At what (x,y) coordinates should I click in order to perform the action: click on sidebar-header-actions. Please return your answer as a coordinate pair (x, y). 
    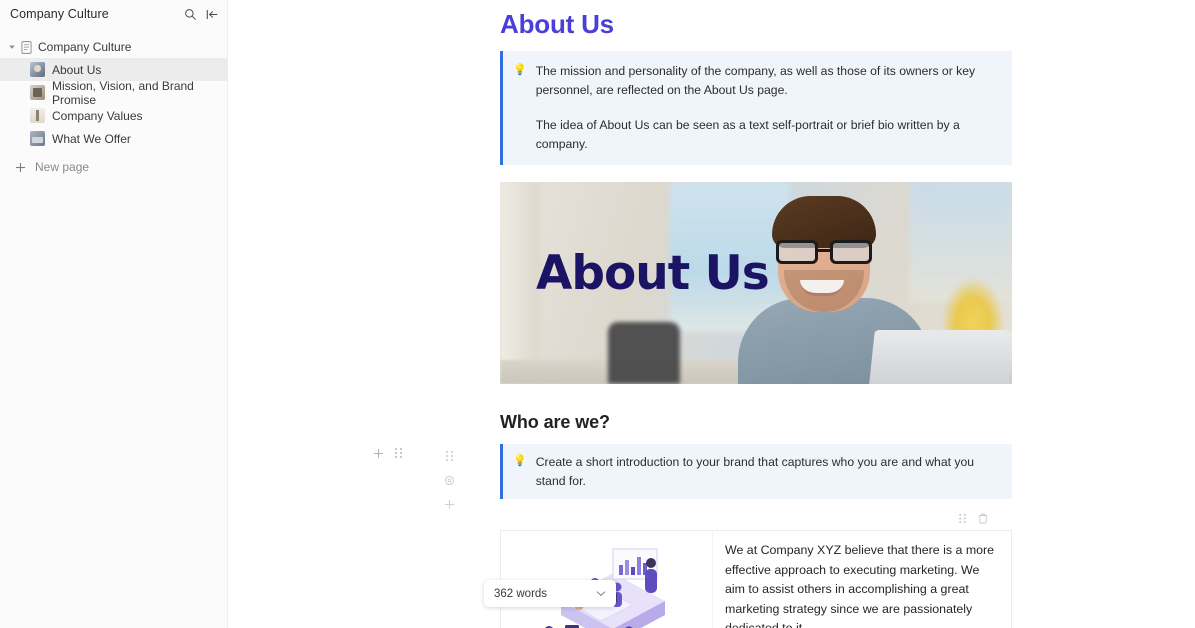
    Looking at the image, I should click on (201, 14).